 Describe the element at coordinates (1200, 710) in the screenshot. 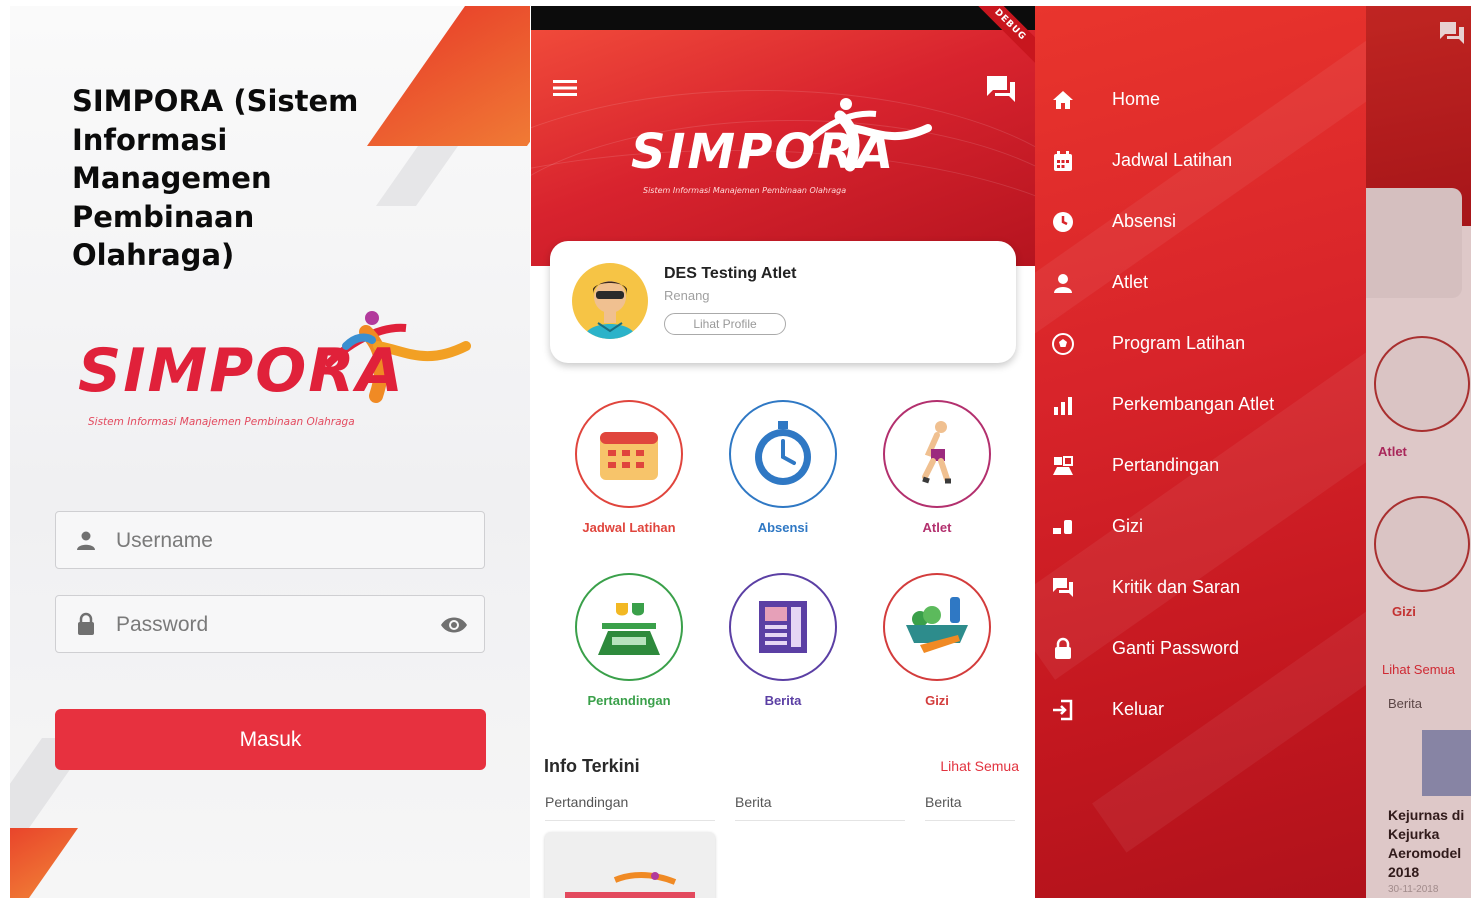

I see `drawer-item-keluar: Keluar` at that location.